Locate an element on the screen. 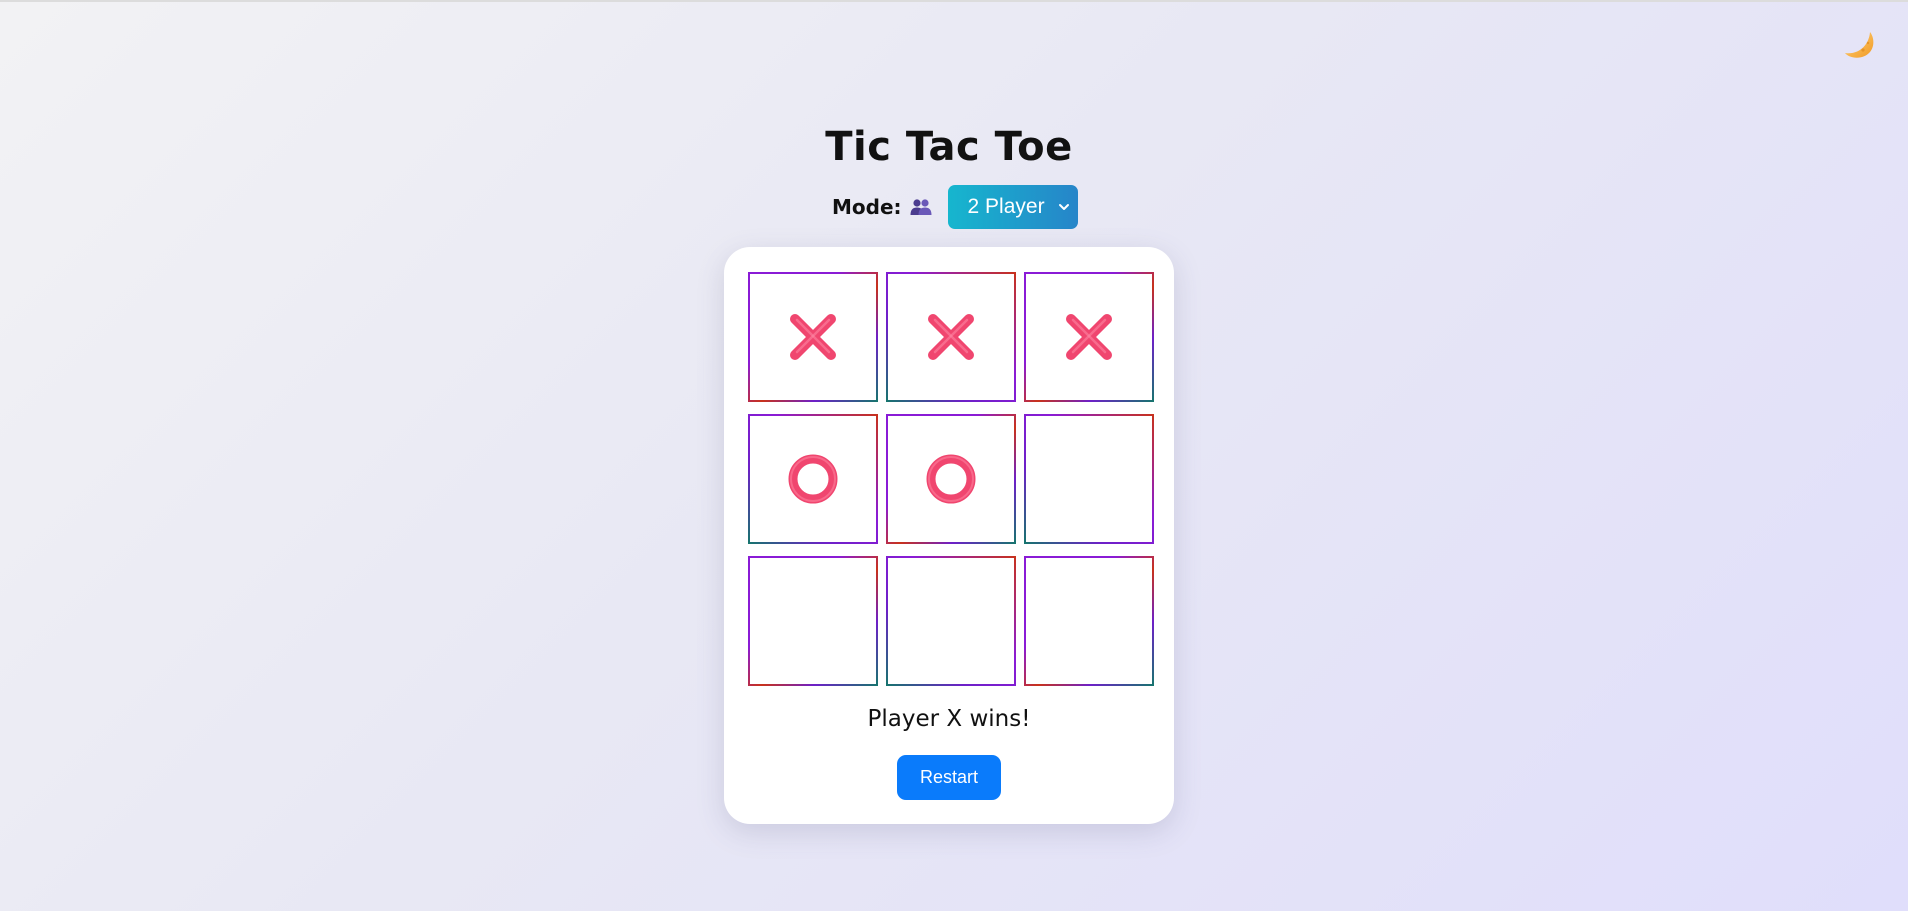  game-card: Player X wins! Restart is located at coordinates (949, 535).